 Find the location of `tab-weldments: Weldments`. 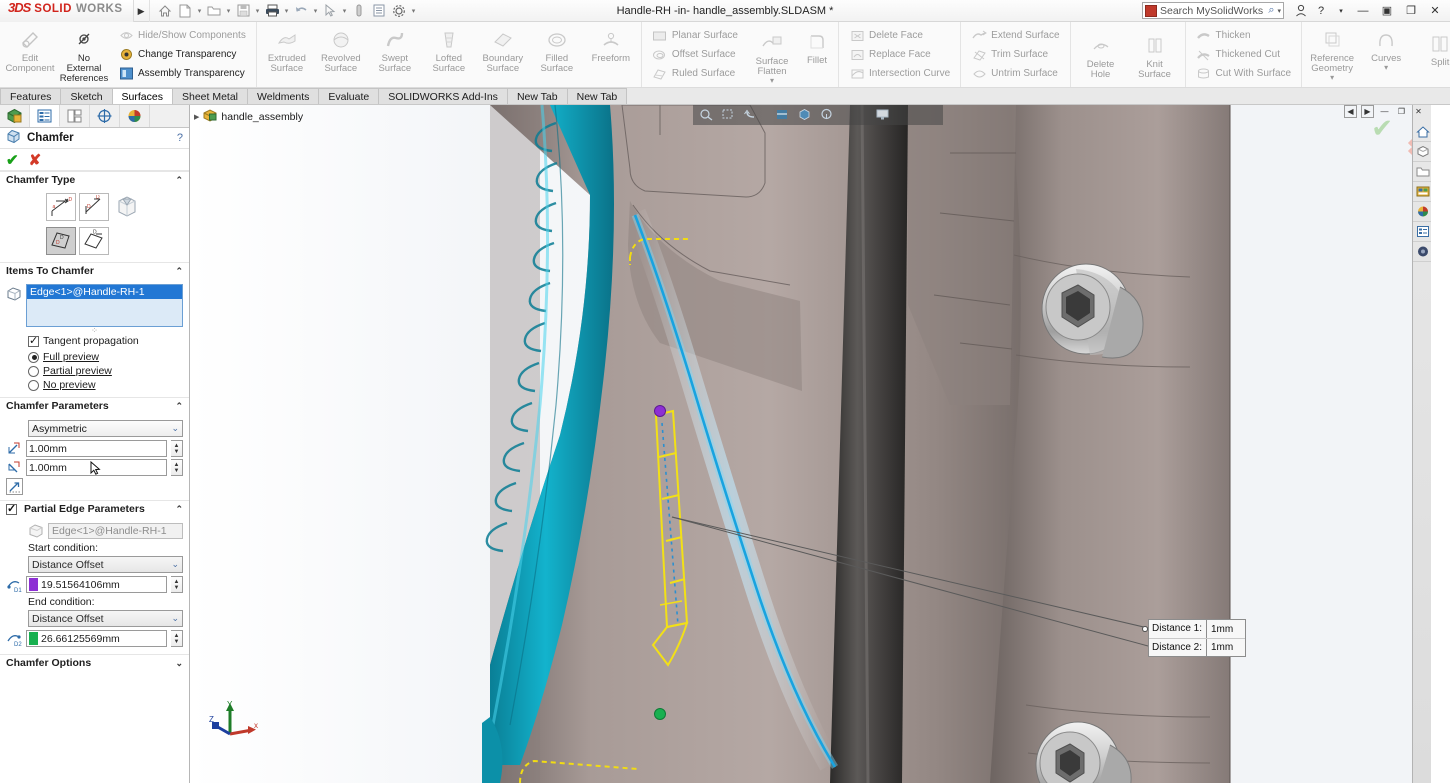

tab-weldments: Weldments is located at coordinates (283, 96).